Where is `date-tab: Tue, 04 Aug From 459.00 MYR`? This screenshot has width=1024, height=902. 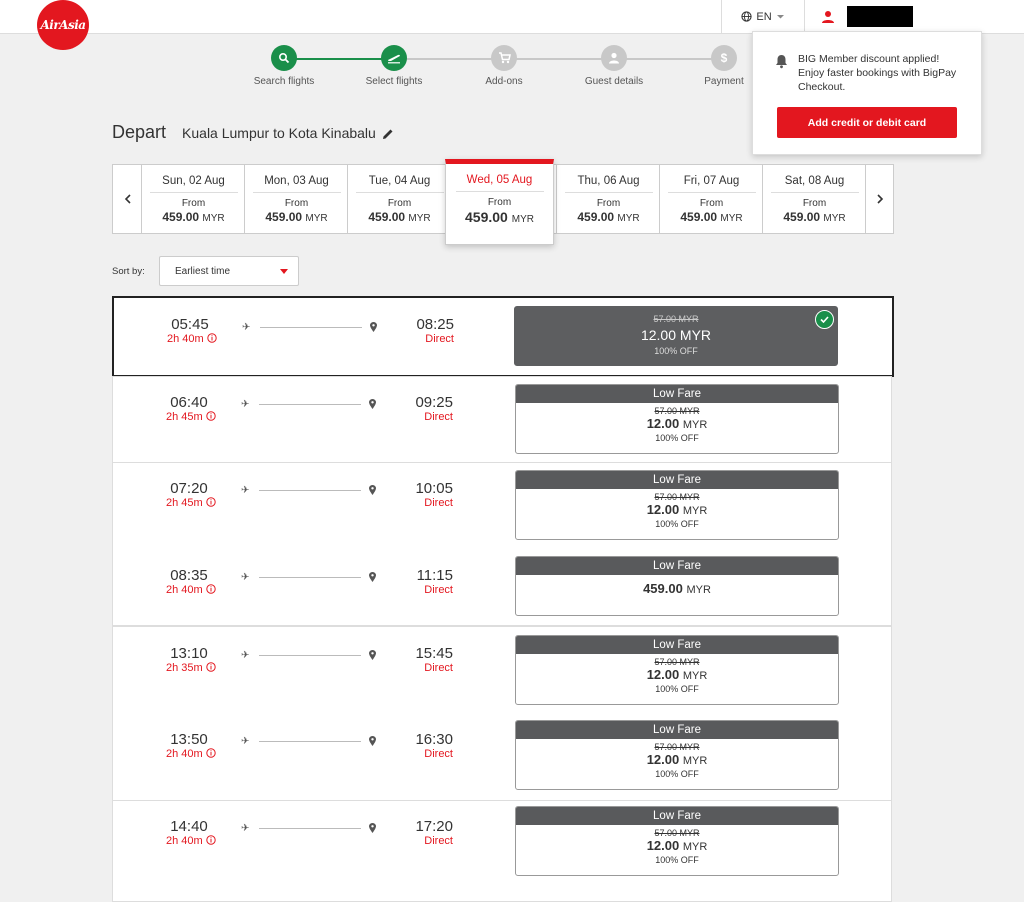
date-tab: Tue, 04 Aug From 459.00 MYR is located at coordinates (399, 199).